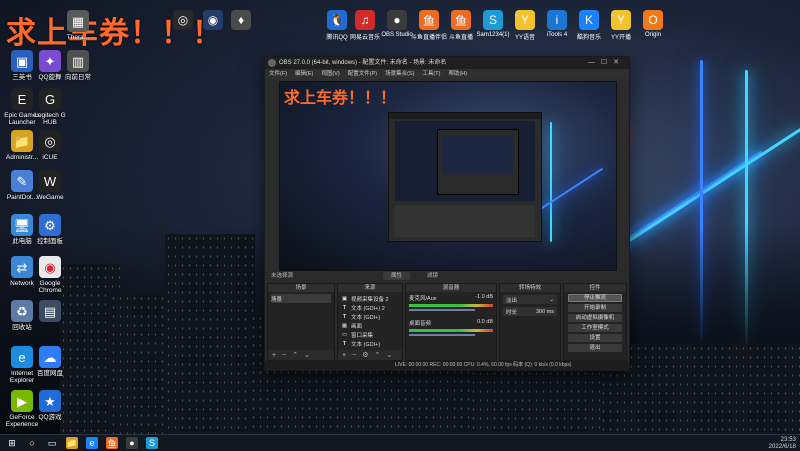  I want to click on menu-help: 帮助(H), so click(457, 74).